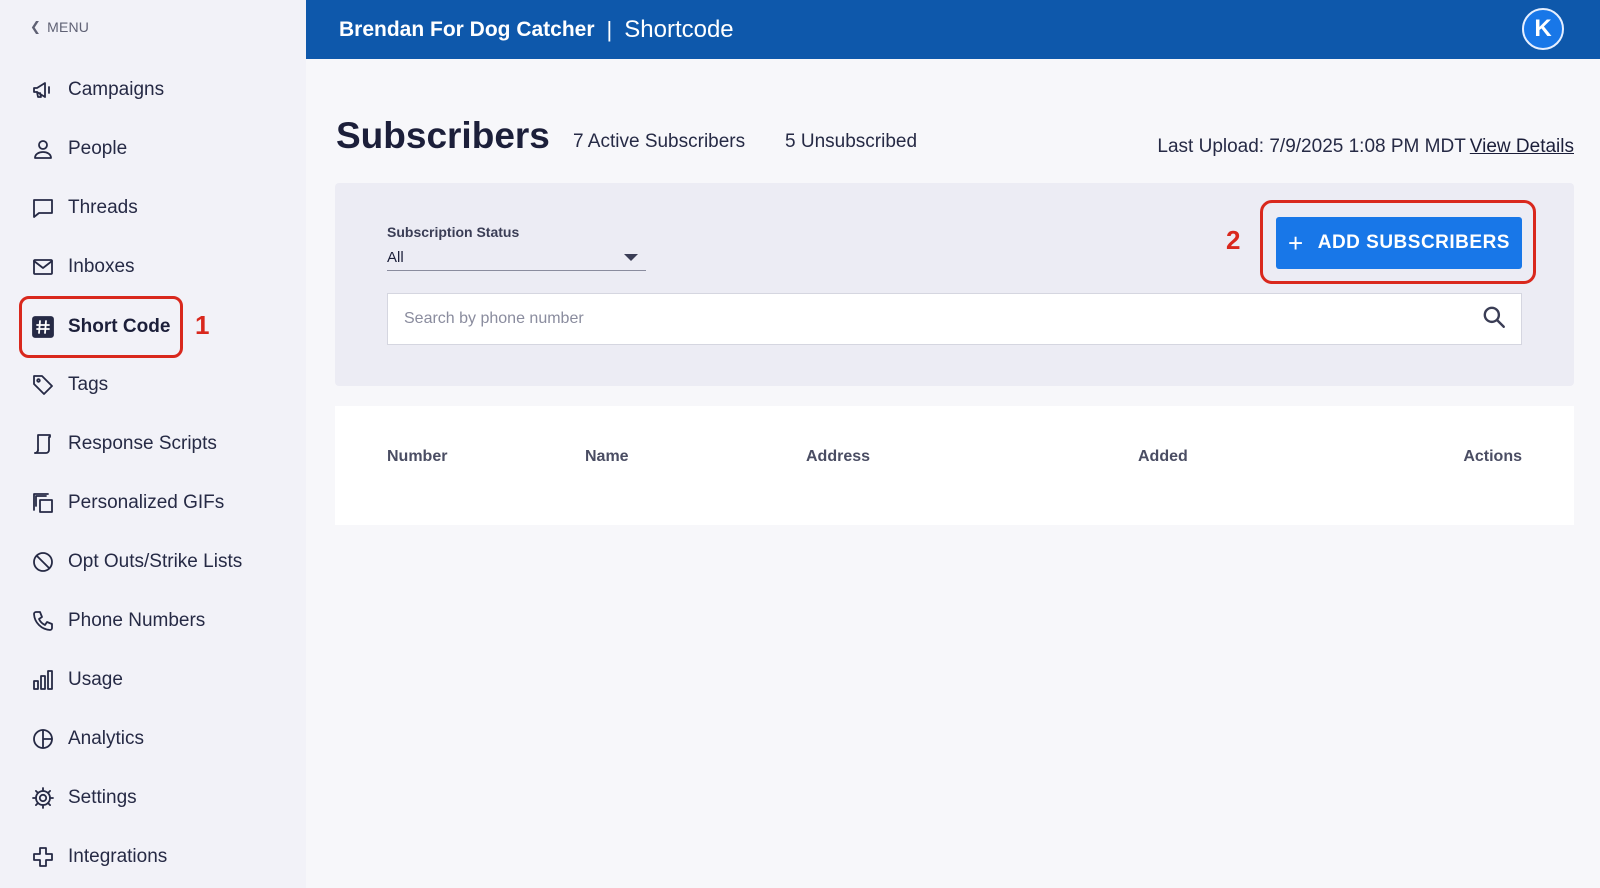  What do you see at coordinates (95, 679) in the screenshot?
I see `sidebar-item-label: Usage` at bounding box center [95, 679].